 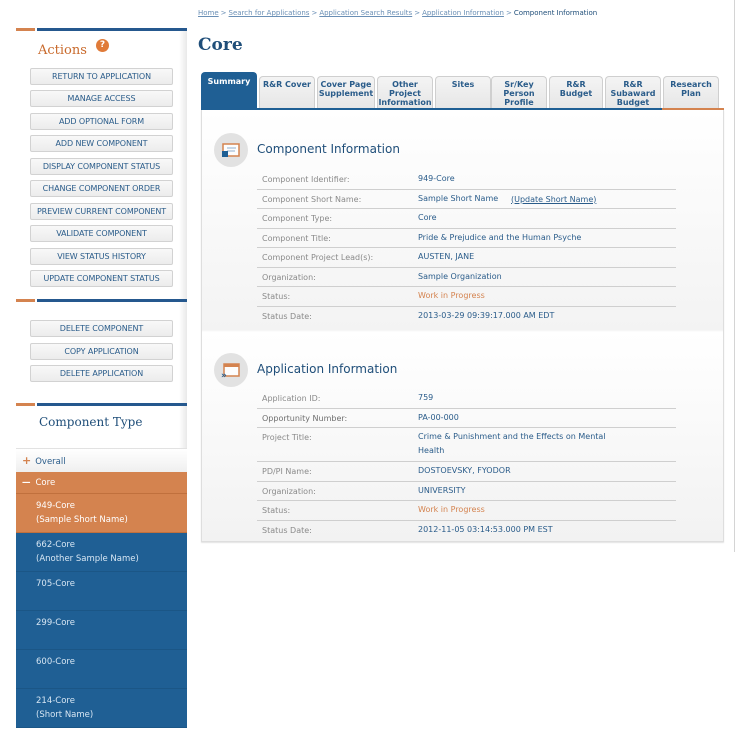 I want to click on field-value: Core, so click(x=427, y=217).